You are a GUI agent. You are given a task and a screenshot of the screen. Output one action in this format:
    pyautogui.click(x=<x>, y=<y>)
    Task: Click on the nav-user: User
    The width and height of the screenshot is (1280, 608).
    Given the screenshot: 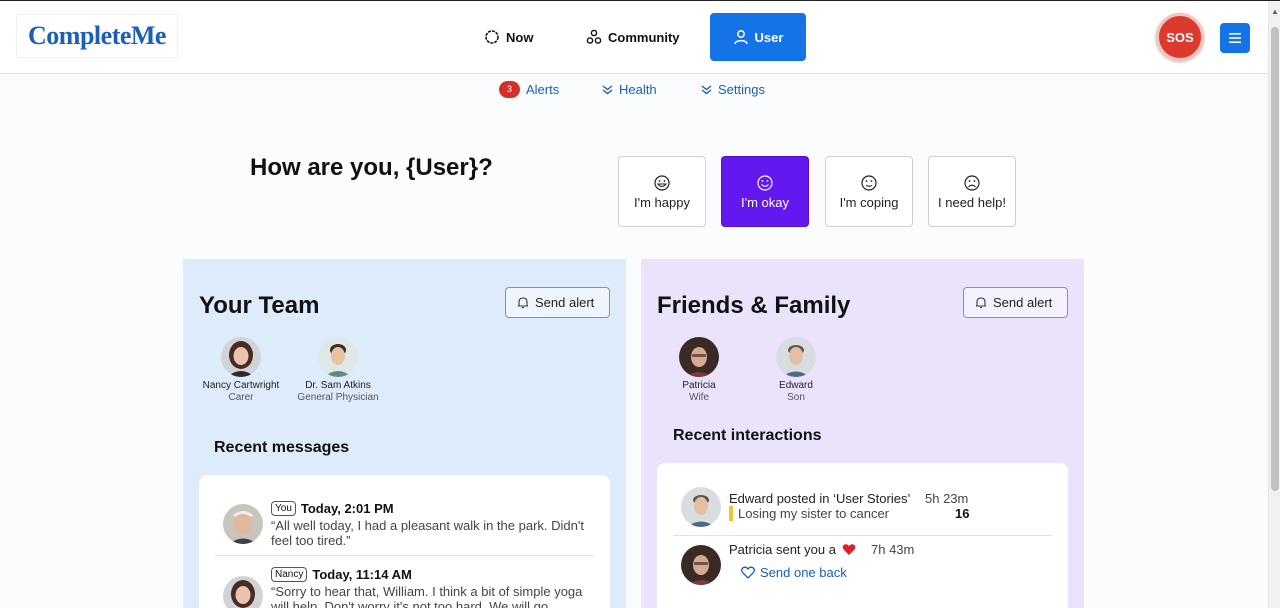 What is the action you would take?
    pyautogui.click(x=758, y=37)
    